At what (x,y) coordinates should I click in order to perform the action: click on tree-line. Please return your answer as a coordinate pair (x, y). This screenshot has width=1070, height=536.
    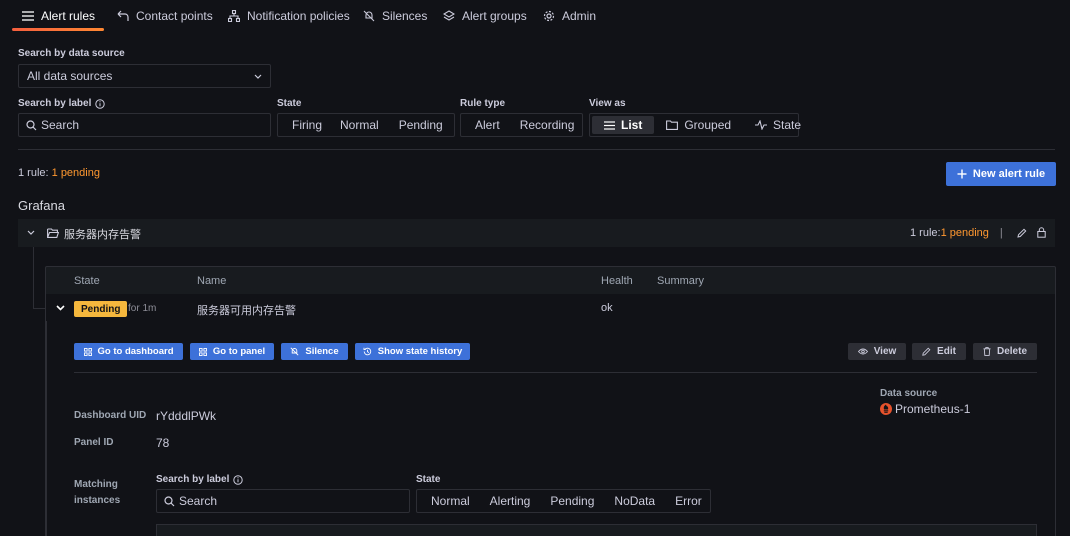
    Looking at the image, I should click on (46, 428).